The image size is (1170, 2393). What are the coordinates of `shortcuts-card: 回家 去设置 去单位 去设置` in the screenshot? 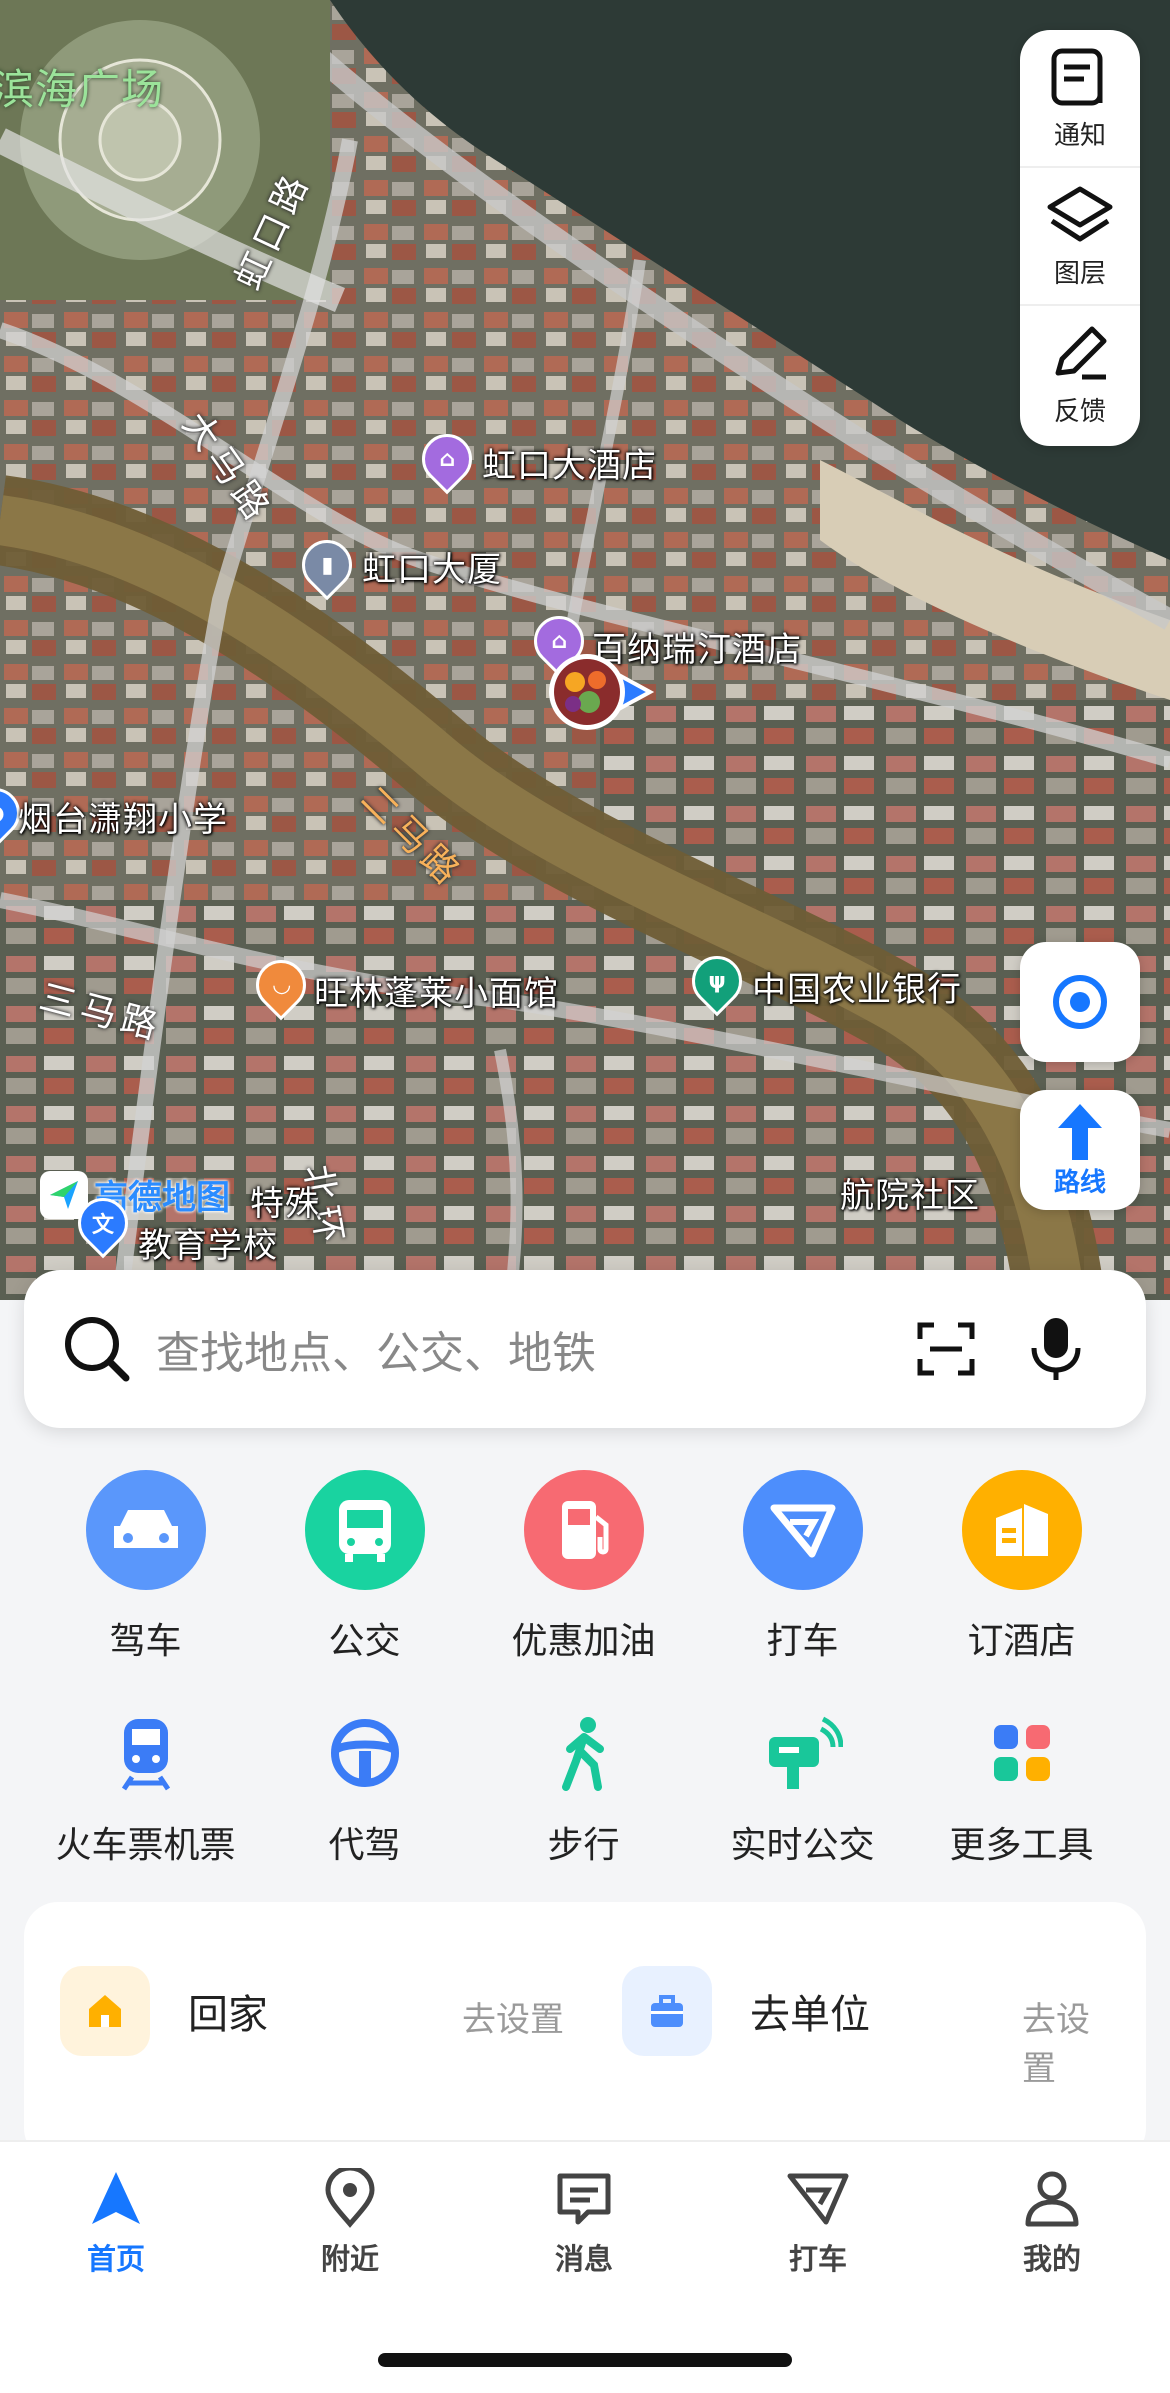 It's located at (585, 2032).